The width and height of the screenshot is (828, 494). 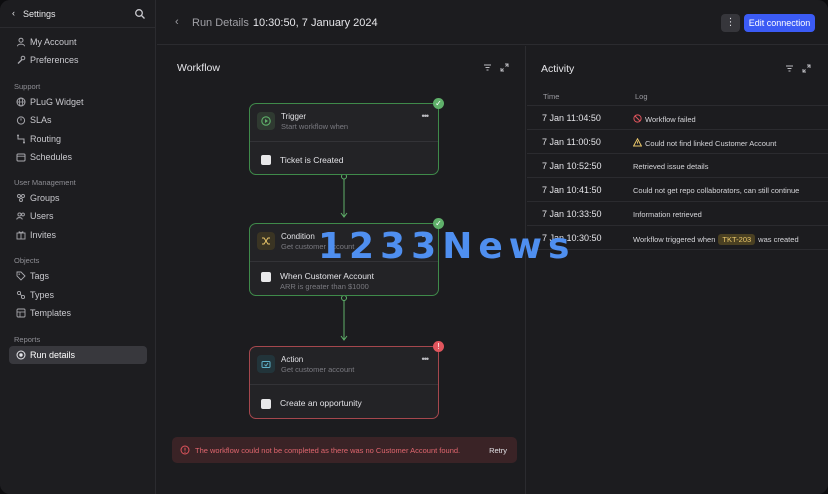 What do you see at coordinates (21, 157) in the screenshot?
I see `calendar-icon` at bounding box center [21, 157].